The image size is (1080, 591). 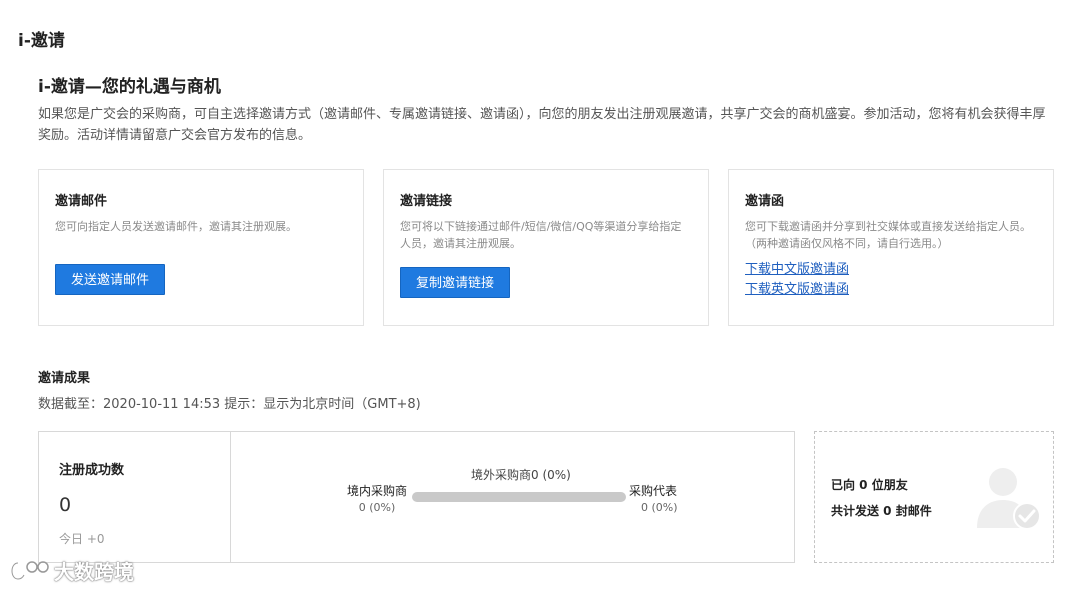 I want to click on invite-link-title: 邀请链接, so click(x=426, y=201).